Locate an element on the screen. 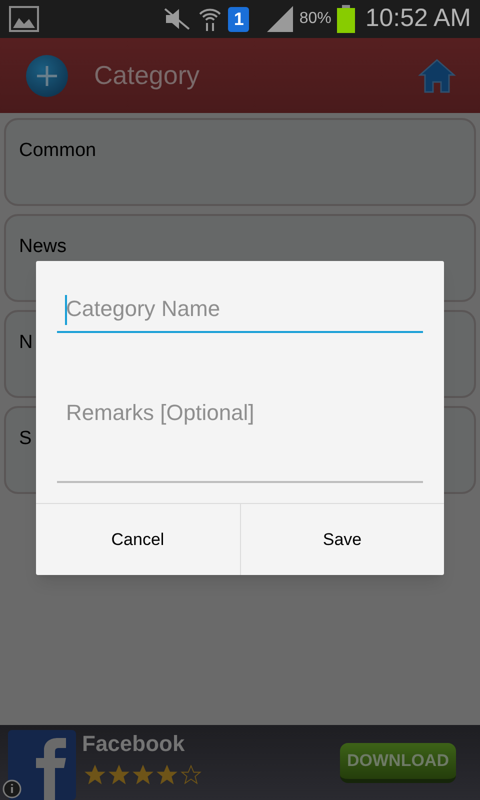 Image resolution: width=480 pixels, height=800 pixels. category-name: S is located at coordinates (25, 438).